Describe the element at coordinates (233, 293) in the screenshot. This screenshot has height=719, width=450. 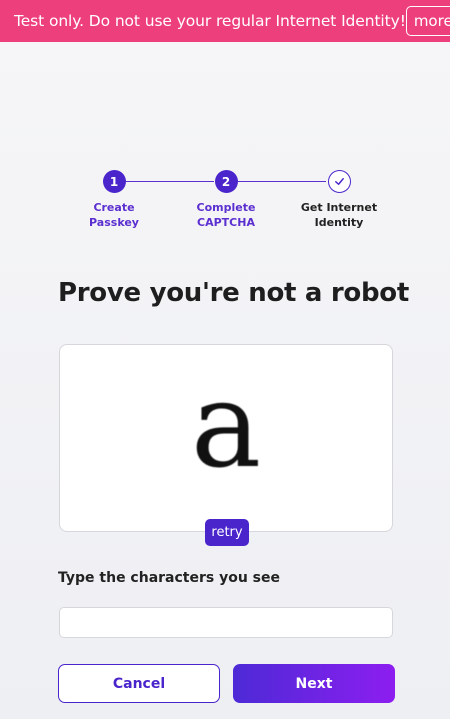
I see `page-title: Prove you're not a robot` at that location.